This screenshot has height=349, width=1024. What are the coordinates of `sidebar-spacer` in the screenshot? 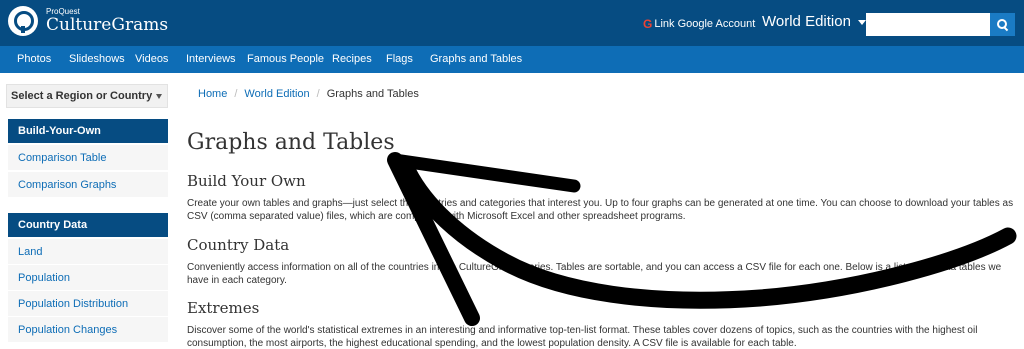 It's located at (88, 205).